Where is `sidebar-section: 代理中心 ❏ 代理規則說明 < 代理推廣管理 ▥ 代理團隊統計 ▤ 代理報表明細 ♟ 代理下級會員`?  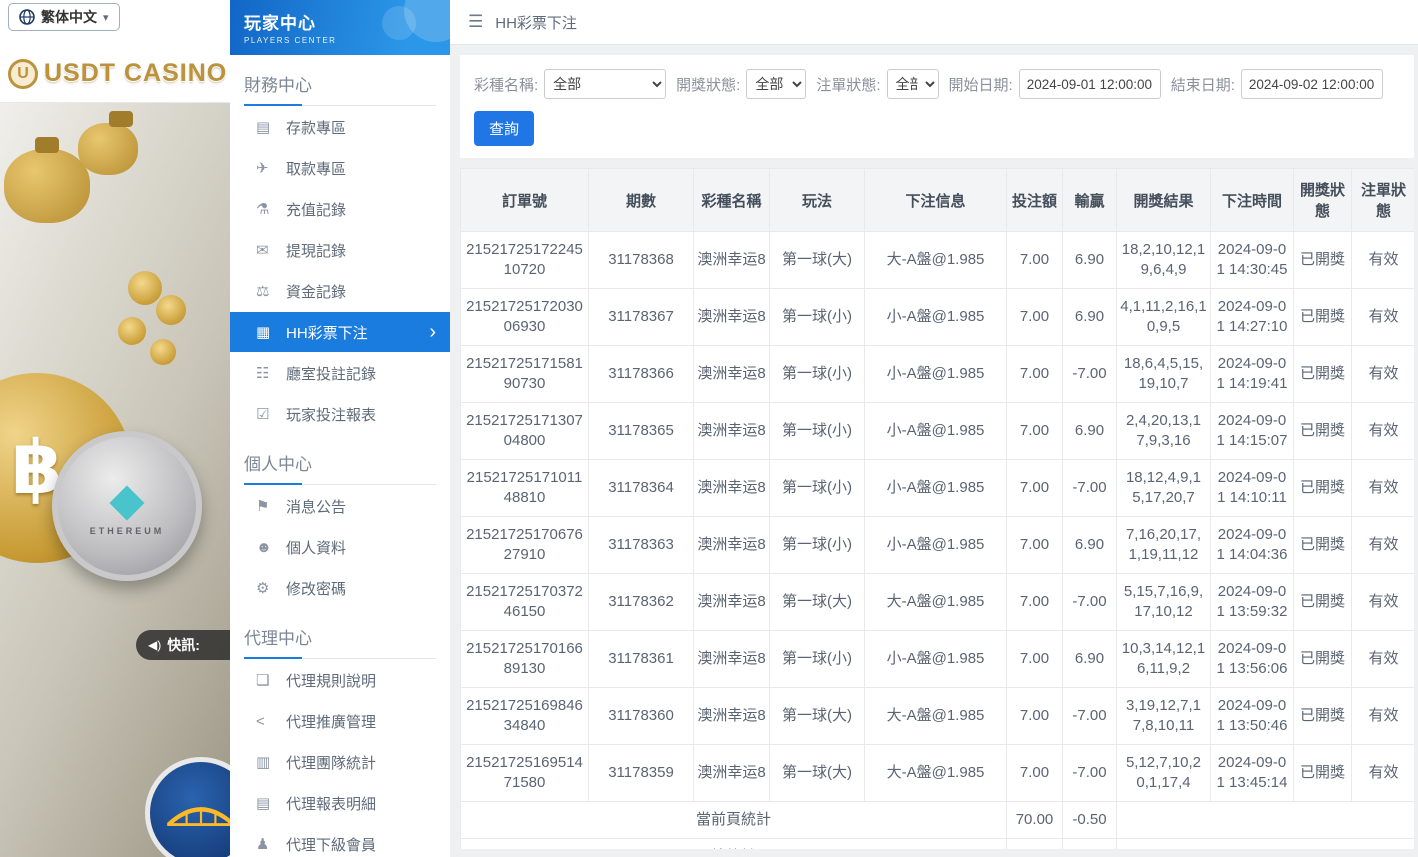
sidebar-section: 代理中心 ❏ 代理規則說明 < 代理推廣管理 ▥ 代理團隊統計 ▤ 代理報表明細 ♟ 代理下級會員 is located at coordinates (340, 740).